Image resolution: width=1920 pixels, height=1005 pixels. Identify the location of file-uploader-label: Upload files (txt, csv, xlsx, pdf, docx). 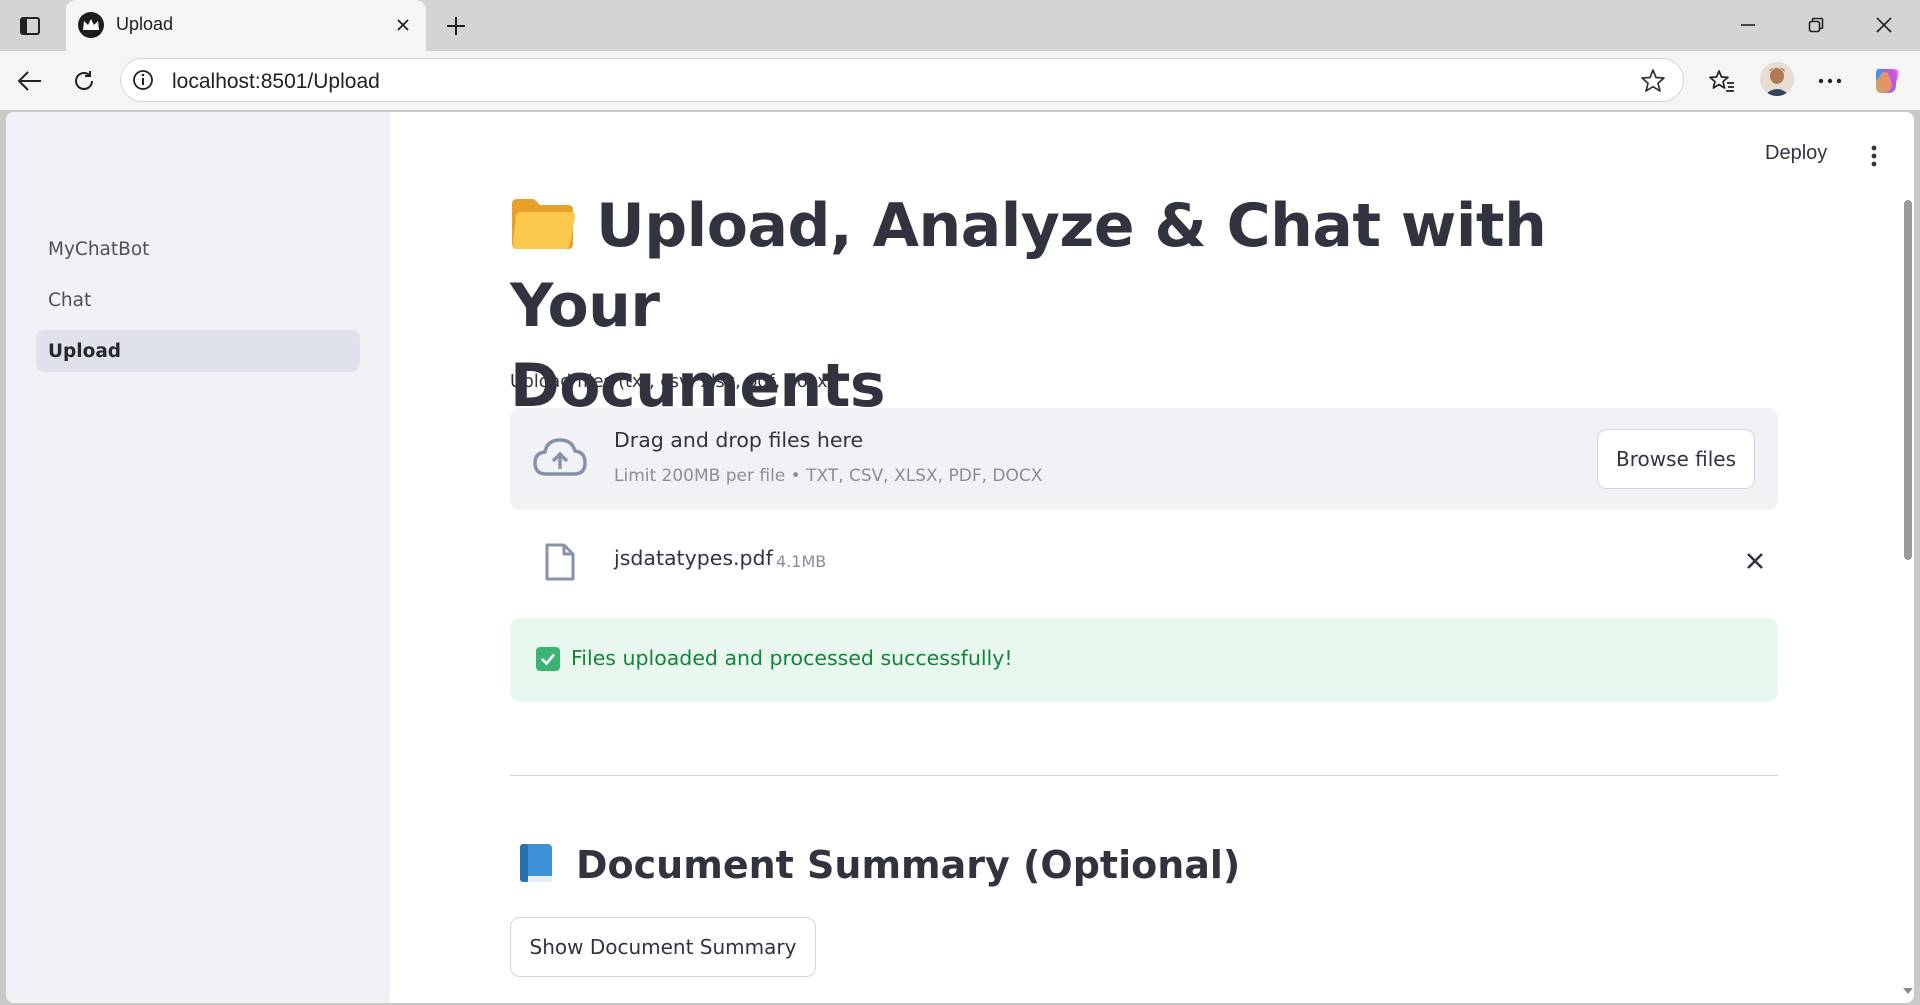
(672, 382).